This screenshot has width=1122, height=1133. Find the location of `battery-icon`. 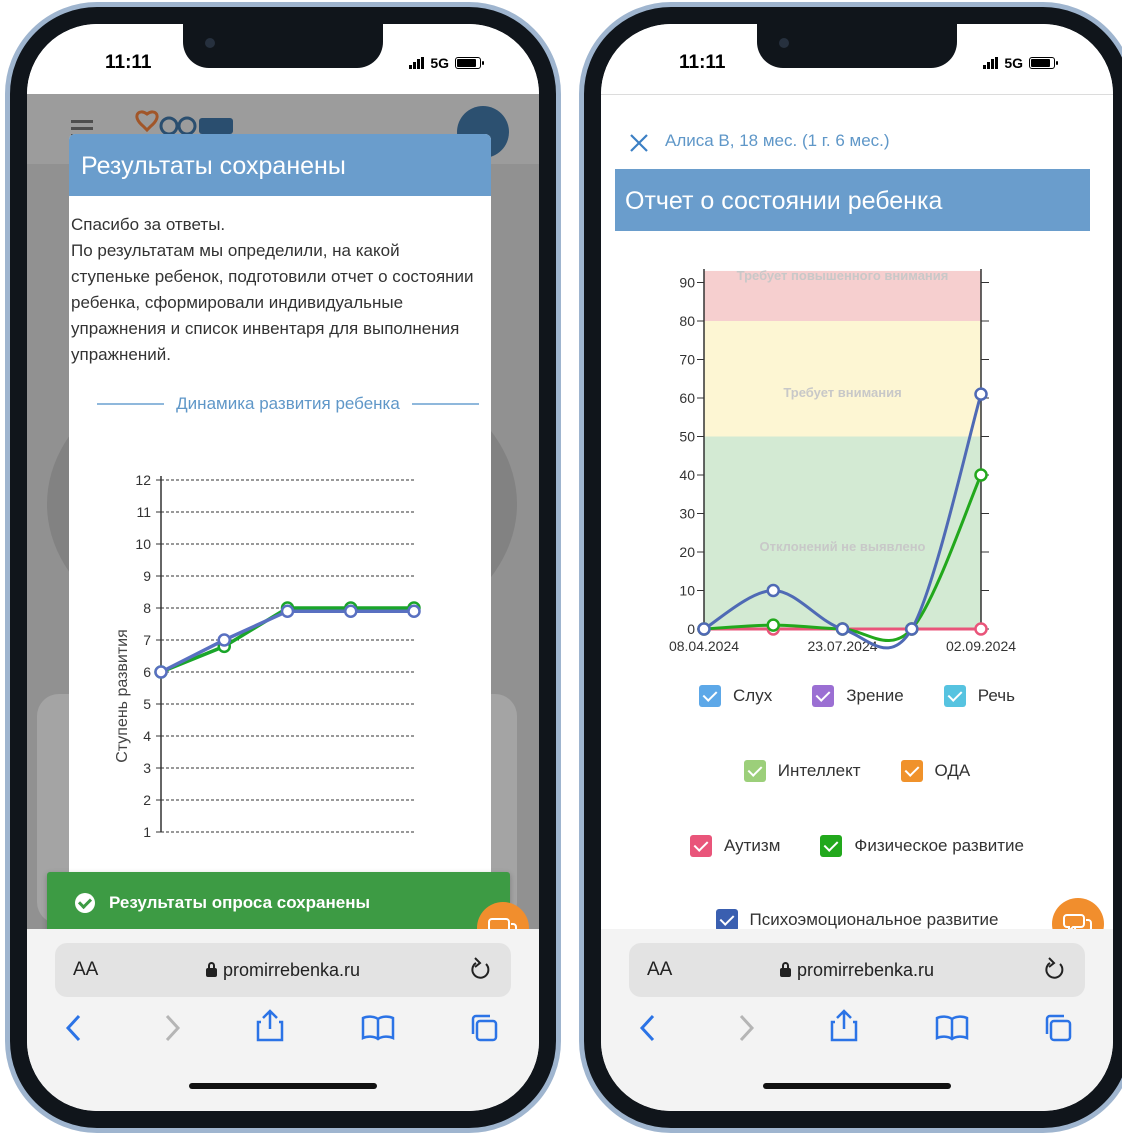

battery-icon is located at coordinates (1043, 63).